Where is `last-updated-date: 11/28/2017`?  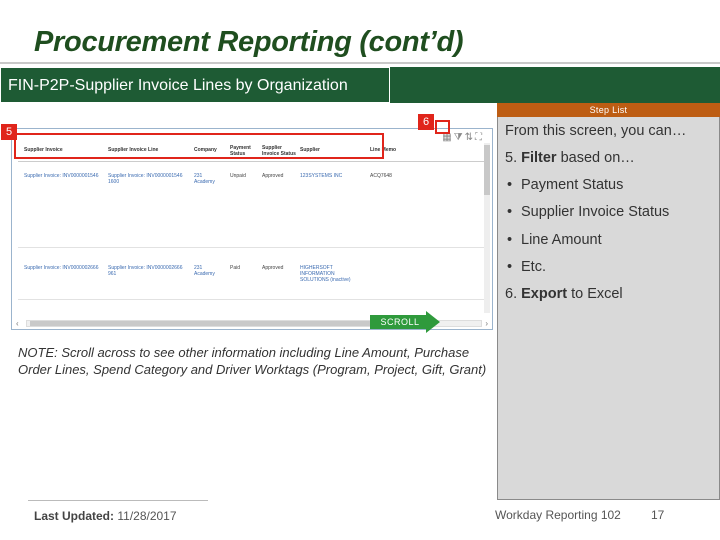 last-updated-date: 11/28/2017 is located at coordinates (147, 516).